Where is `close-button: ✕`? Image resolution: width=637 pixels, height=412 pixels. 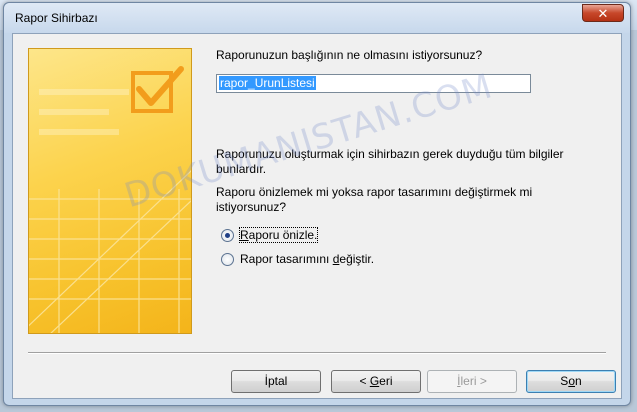
close-button: ✕ is located at coordinates (603, 13).